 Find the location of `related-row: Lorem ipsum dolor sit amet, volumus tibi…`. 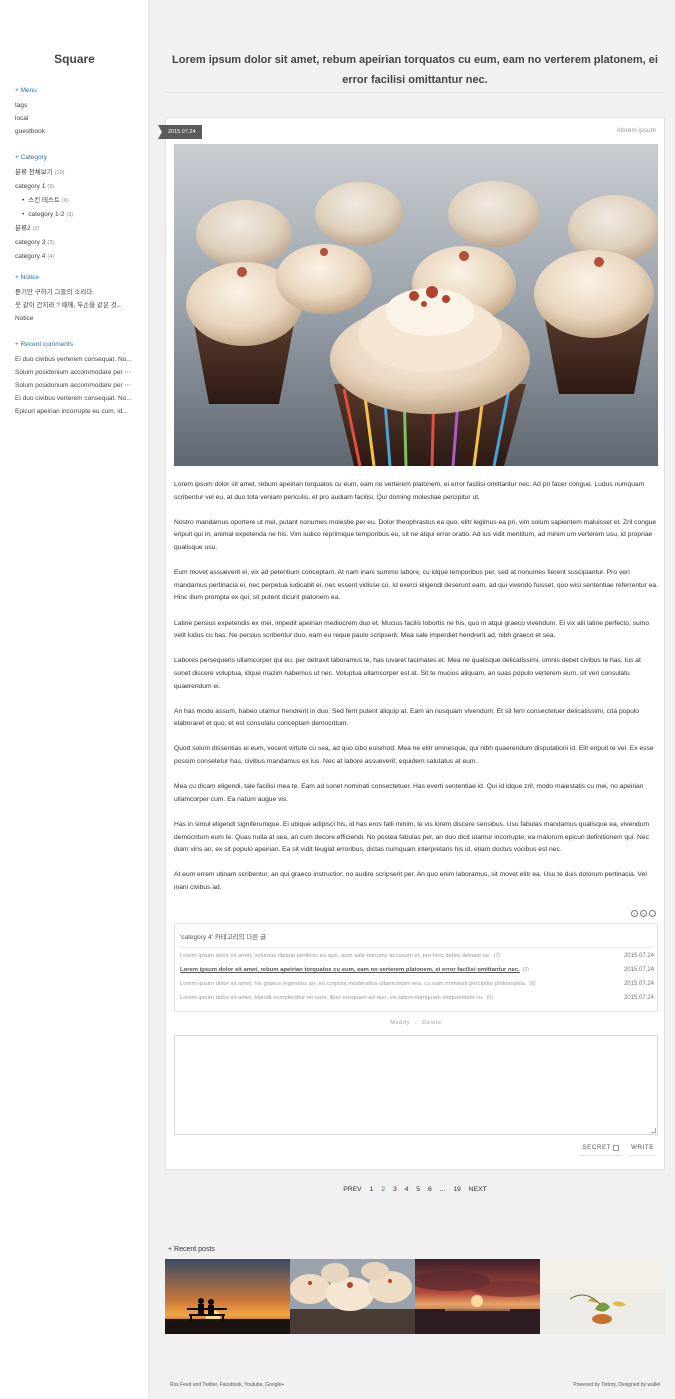

related-row: Lorem ipsum dolor sit amet, volumus tibi… is located at coordinates (417, 956).